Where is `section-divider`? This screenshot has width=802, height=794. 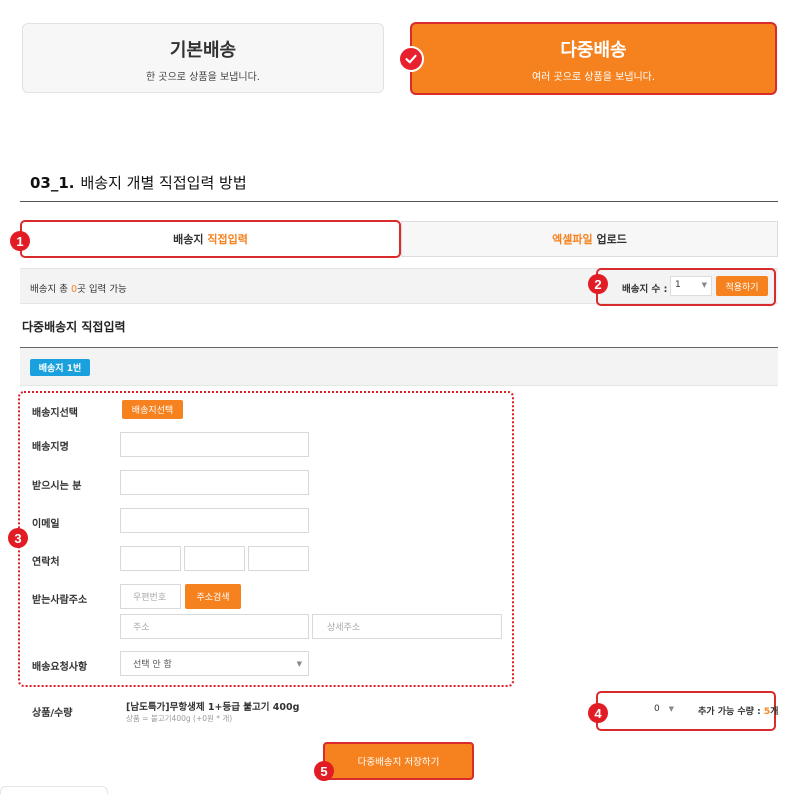 section-divider is located at coordinates (399, 201).